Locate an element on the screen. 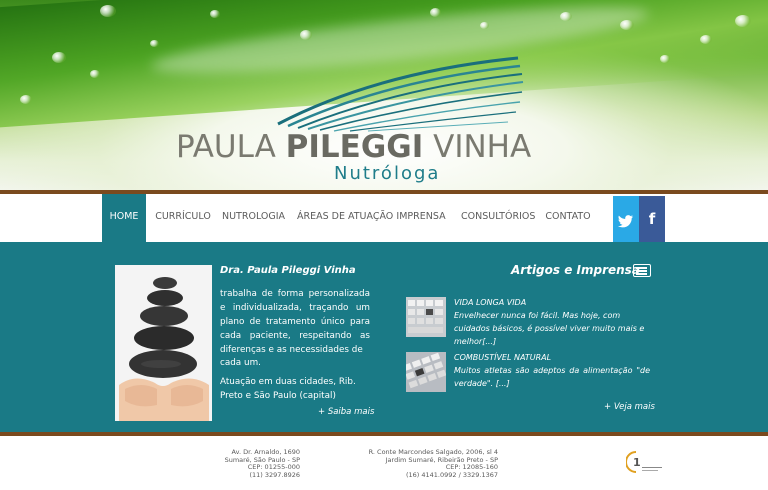 The width and height of the screenshot is (768, 490). twitter-icon is located at coordinates (626, 221).